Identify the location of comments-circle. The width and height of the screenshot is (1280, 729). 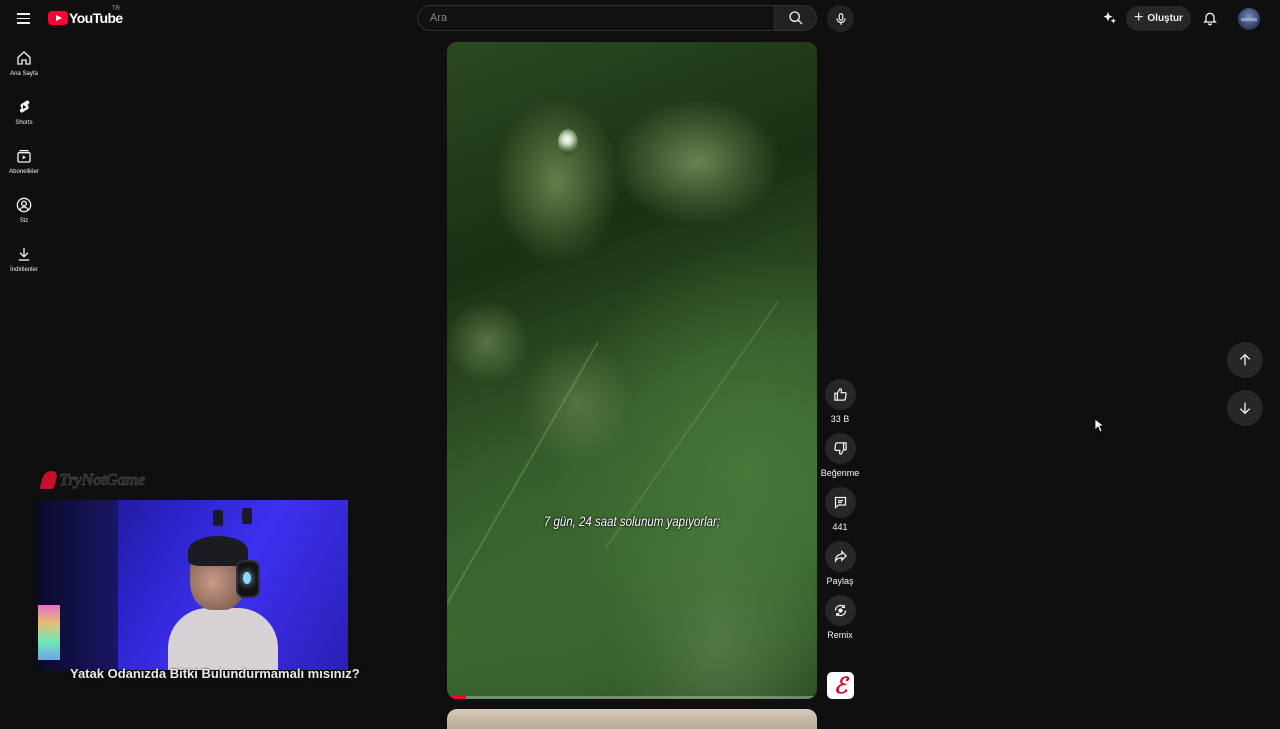
(840, 502).